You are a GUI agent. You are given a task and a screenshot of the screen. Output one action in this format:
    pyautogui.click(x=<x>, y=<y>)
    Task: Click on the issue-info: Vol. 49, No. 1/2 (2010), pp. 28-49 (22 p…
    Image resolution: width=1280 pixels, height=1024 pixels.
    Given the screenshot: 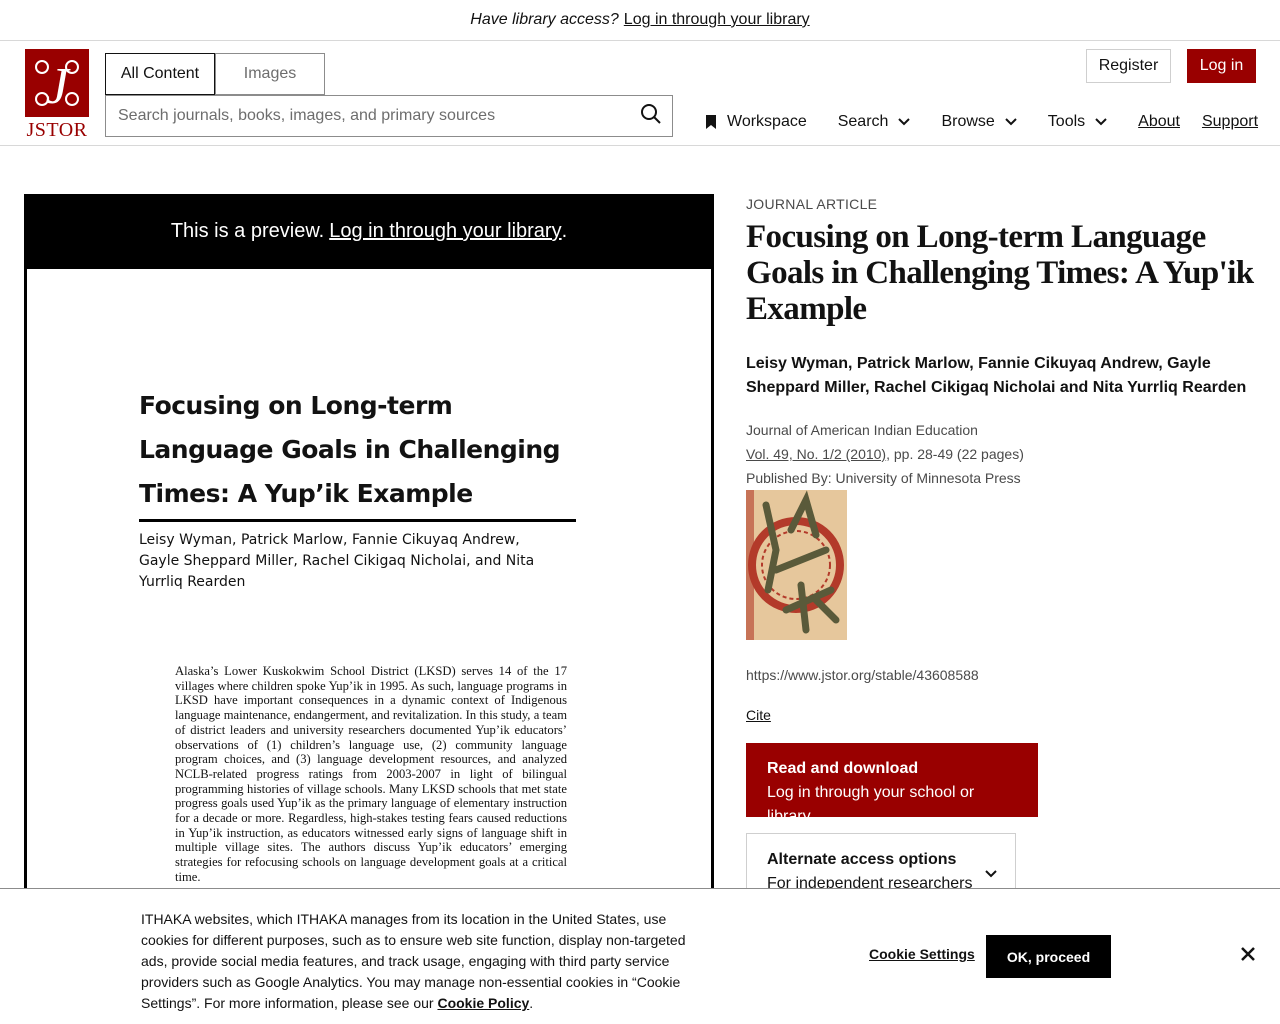 What is the action you would take?
    pyautogui.click(x=1002, y=454)
    